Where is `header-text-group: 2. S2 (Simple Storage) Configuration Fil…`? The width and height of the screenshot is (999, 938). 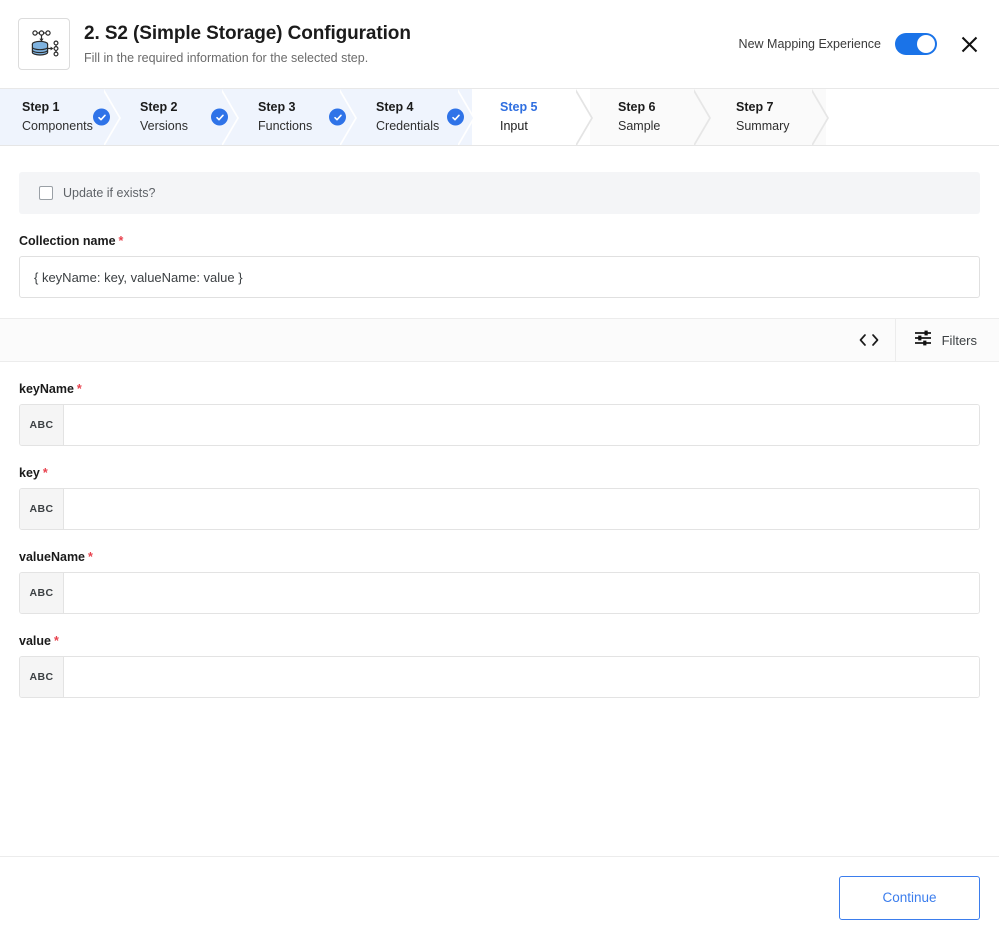 header-text-group: 2. S2 (Simple Storage) Configuration Fil… is located at coordinates (411, 44).